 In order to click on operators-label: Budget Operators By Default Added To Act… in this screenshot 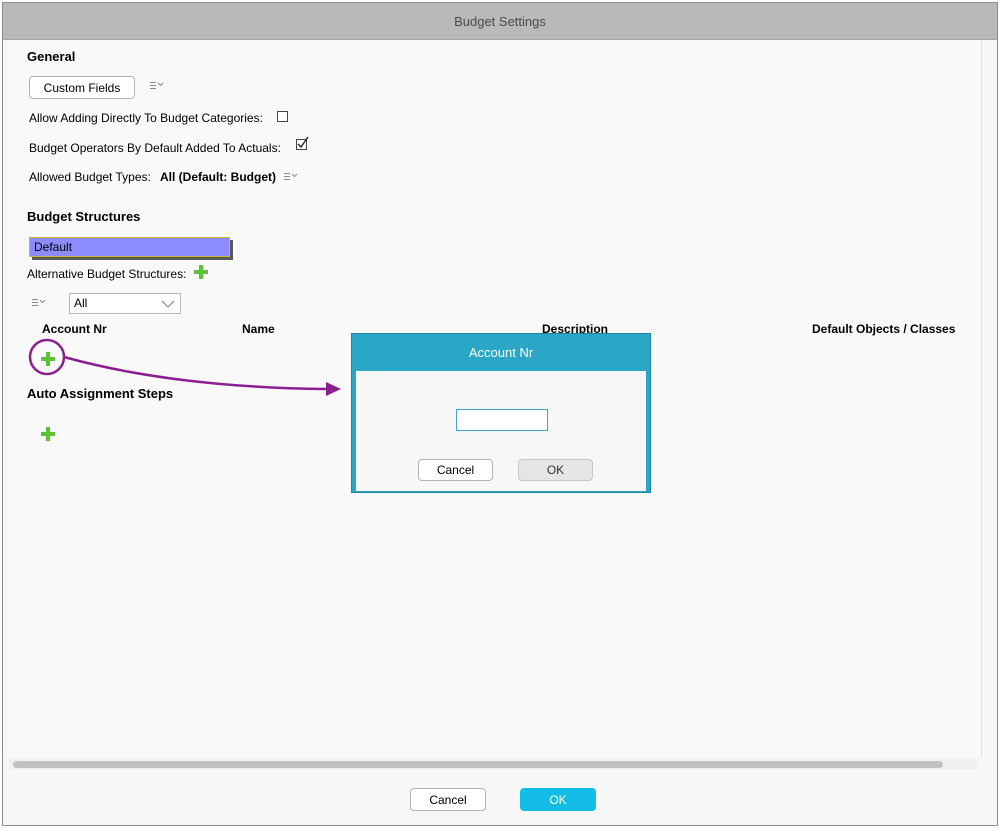, I will do `click(155, 148)`.